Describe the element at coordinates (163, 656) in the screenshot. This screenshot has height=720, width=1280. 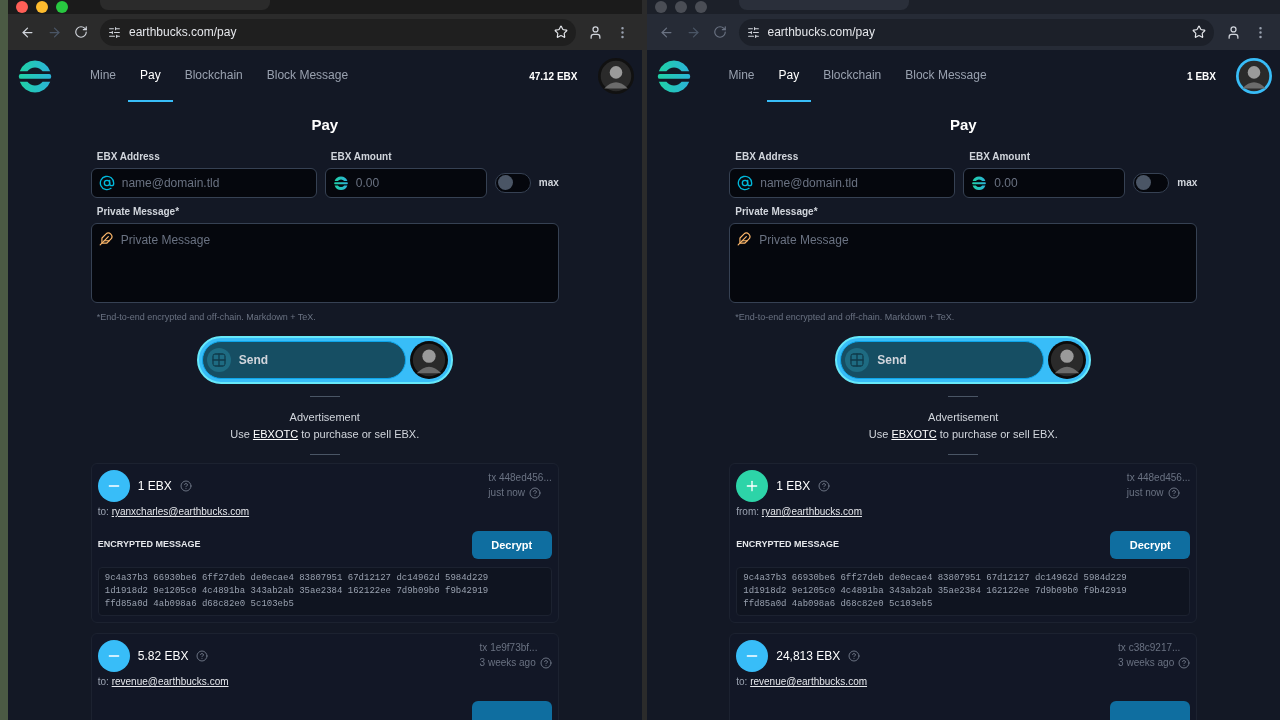
I see `amount: 5.82 EBX` at that location.